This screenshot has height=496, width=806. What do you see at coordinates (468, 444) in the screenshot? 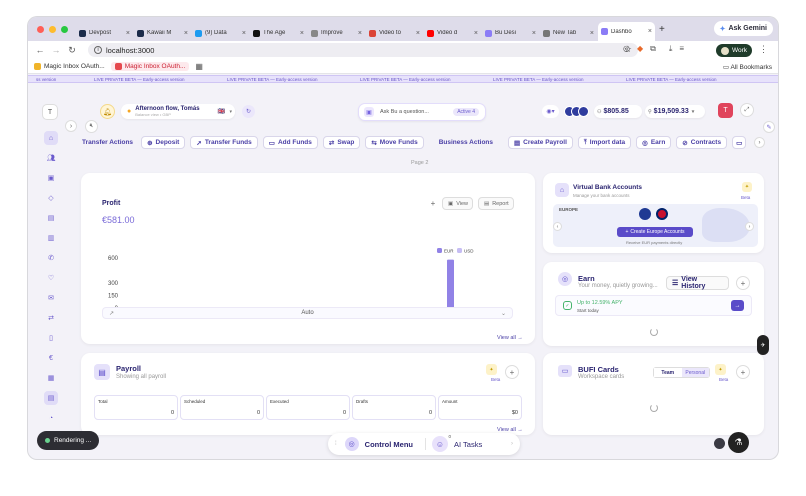
I see `ai-tasks-button: AI Tasks` at bounding box center [468, 444].